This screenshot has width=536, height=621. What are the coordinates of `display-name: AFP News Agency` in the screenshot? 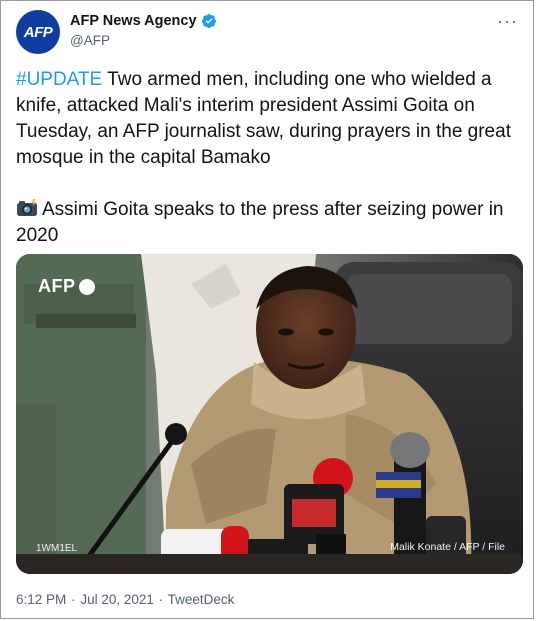 It's located at (133, 21).